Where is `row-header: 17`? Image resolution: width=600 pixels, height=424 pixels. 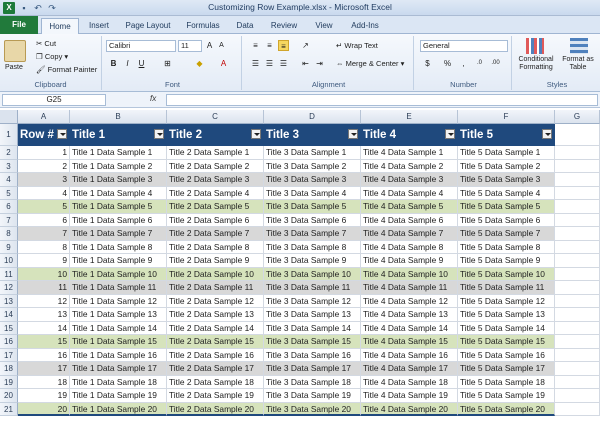 row-header: 17 is located at coordinates (9, 355).